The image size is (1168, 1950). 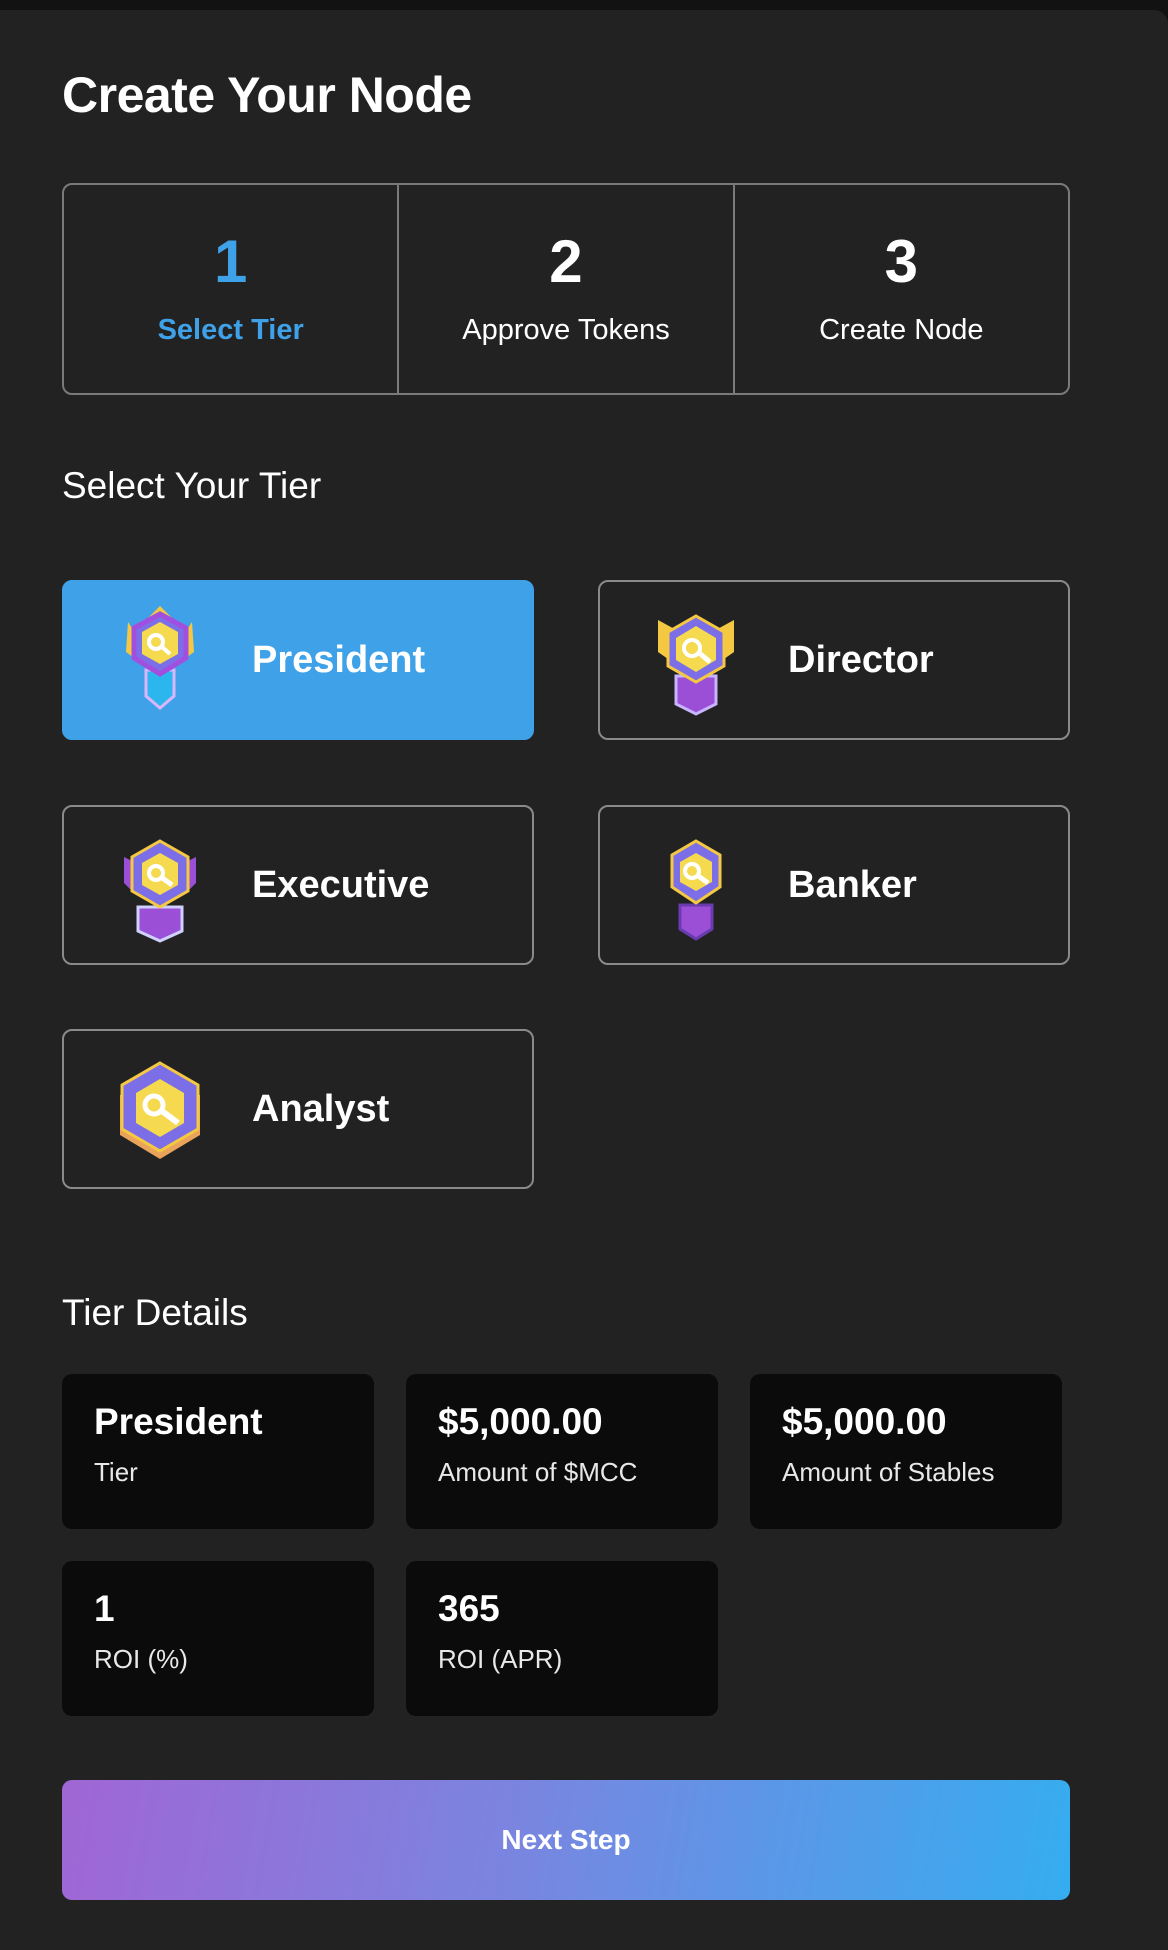 What do you see at coordinates (562, 1451) in the screenshot?
I see `detail-card-mcc-amount: $5,000.00 Amount of $MCC` at bounding box center [562, 1451].